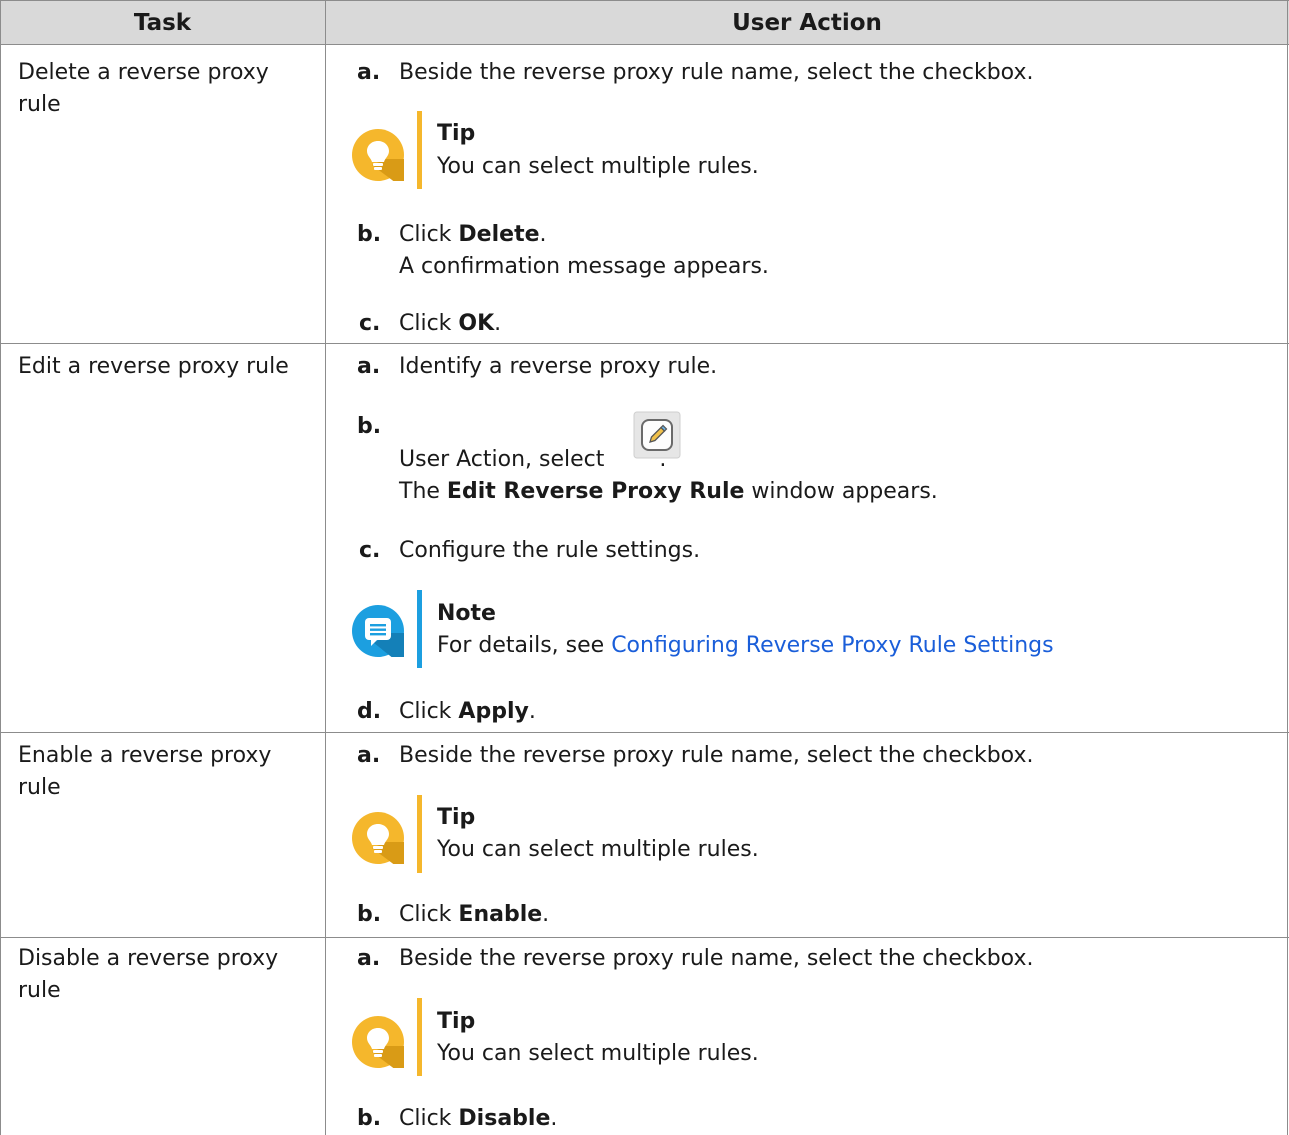  What do you see at coordinates (153, 366) in the screenshot?
I see `task-cell: Edit a reverse proxy rule` at bounding box center [153, 366].